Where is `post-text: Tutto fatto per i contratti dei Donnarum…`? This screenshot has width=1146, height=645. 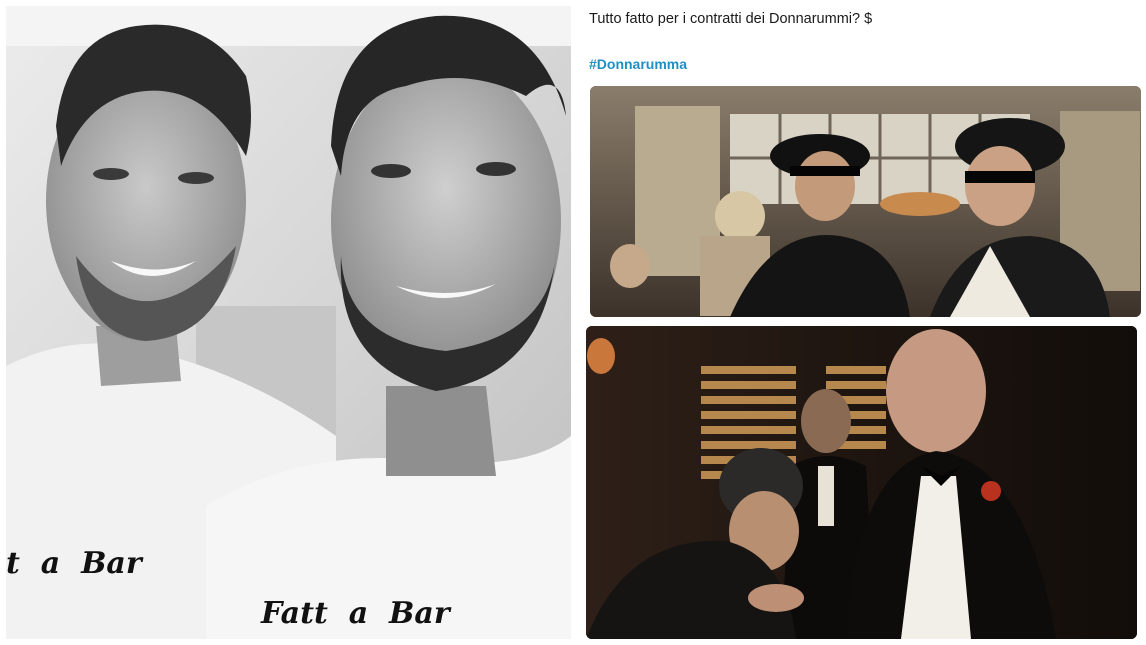 post-text: Tutto fatto per i contratti dei Donnarum… is located at coordinates (731, 19).